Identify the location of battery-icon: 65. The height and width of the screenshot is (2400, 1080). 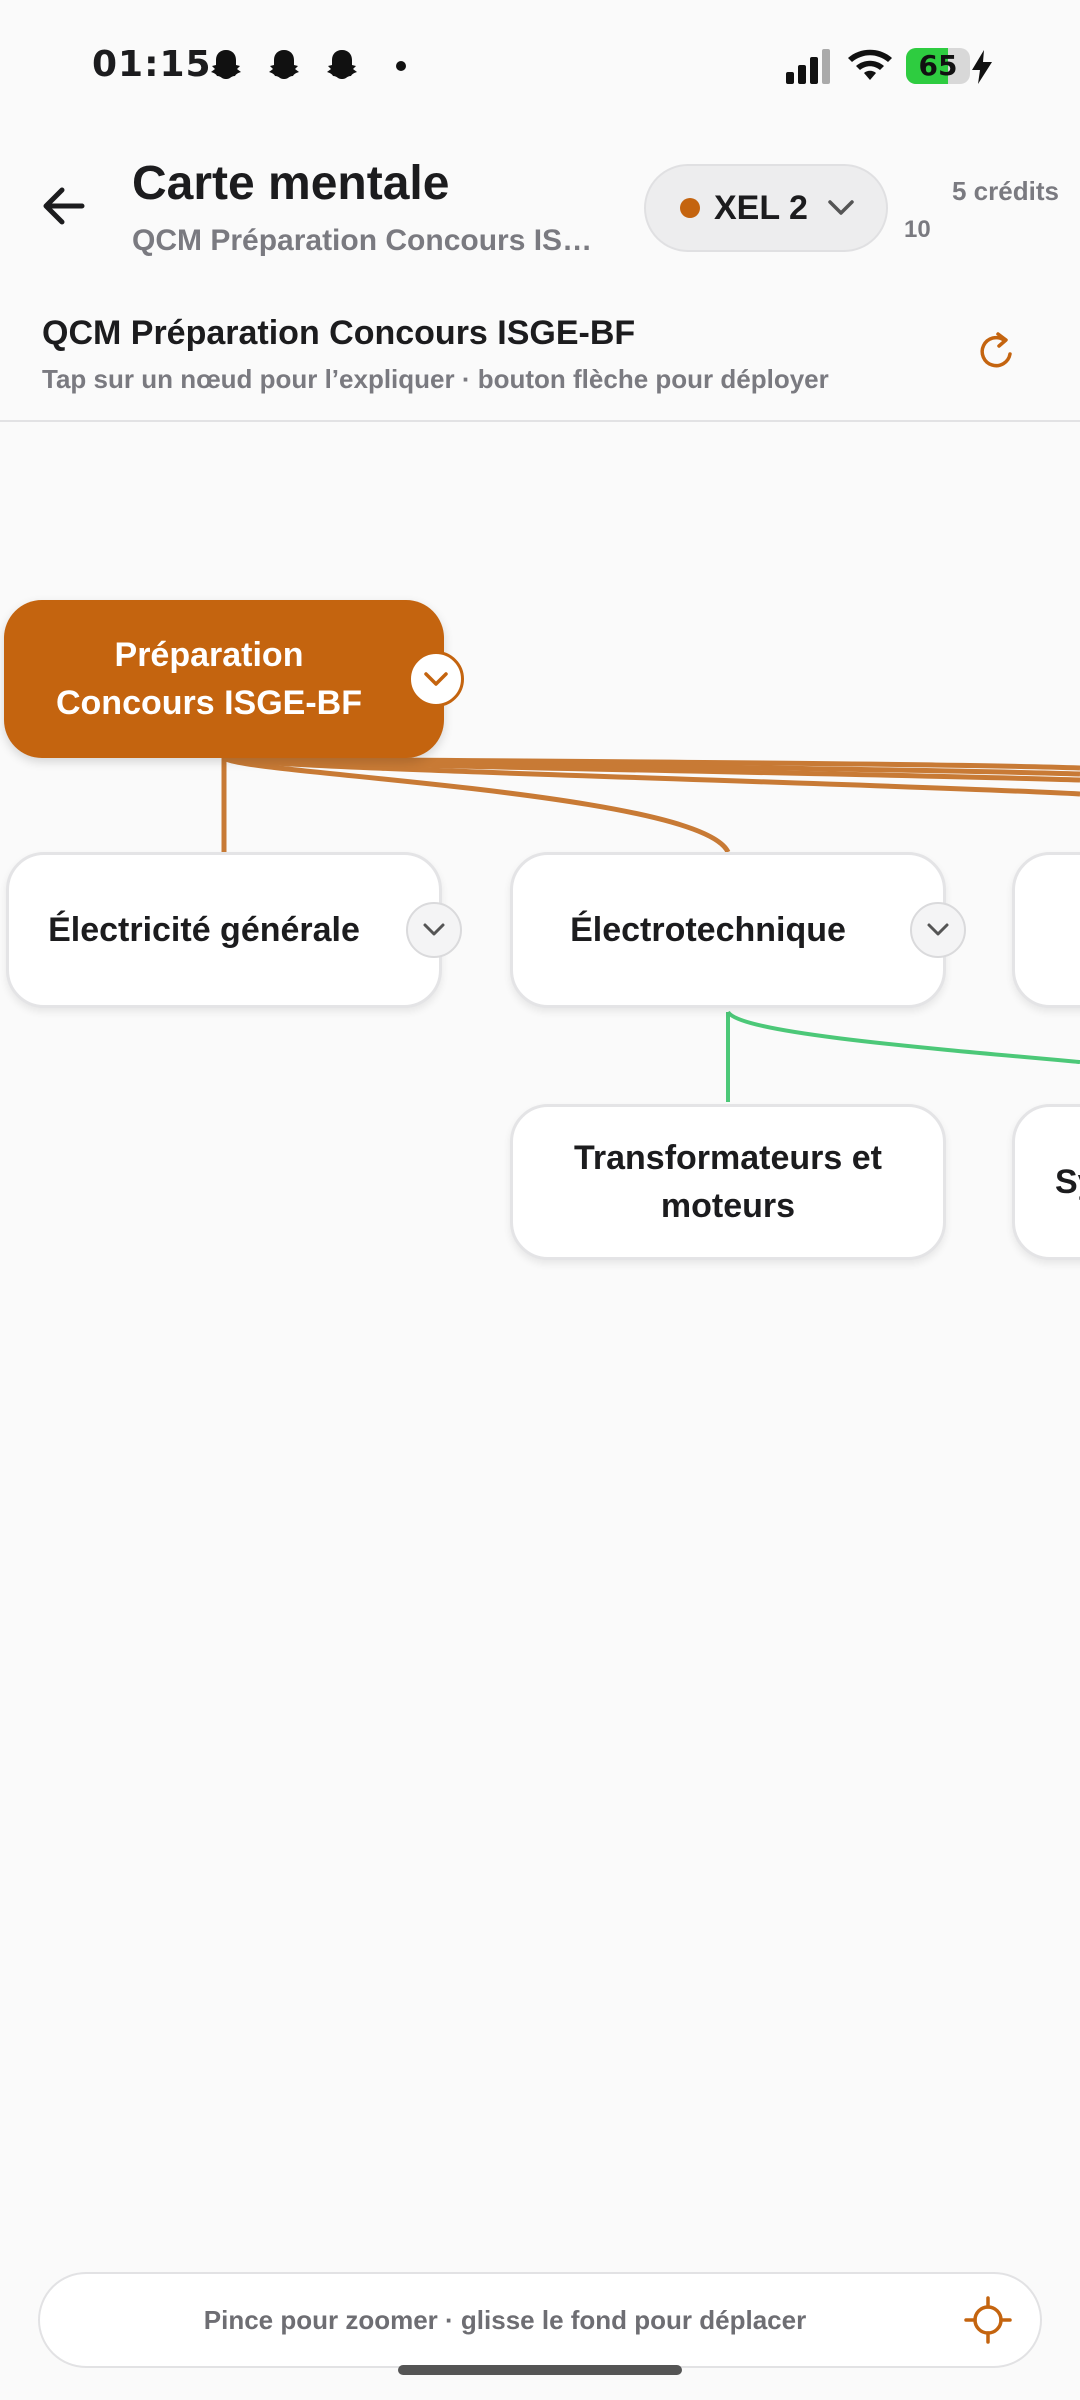
(938, 66).